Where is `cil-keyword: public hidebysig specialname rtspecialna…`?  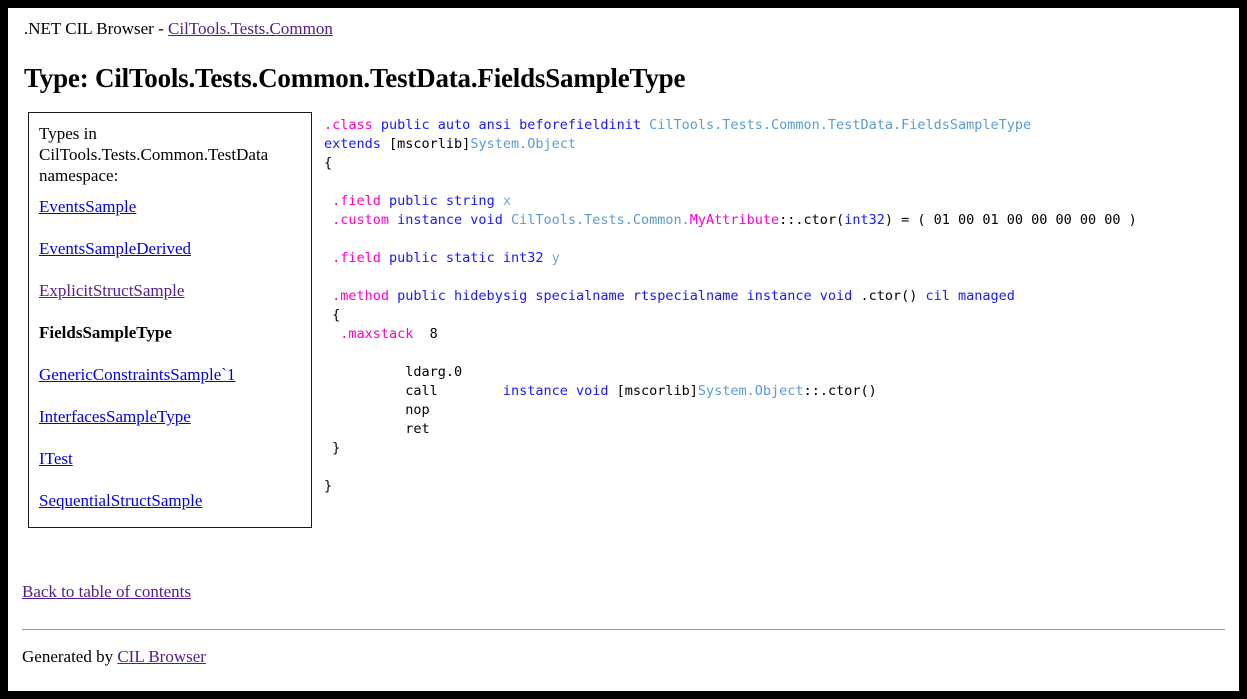 cil-keyword: public hidebysig specialname rtspecialna… is located at coordinates (629, 296).